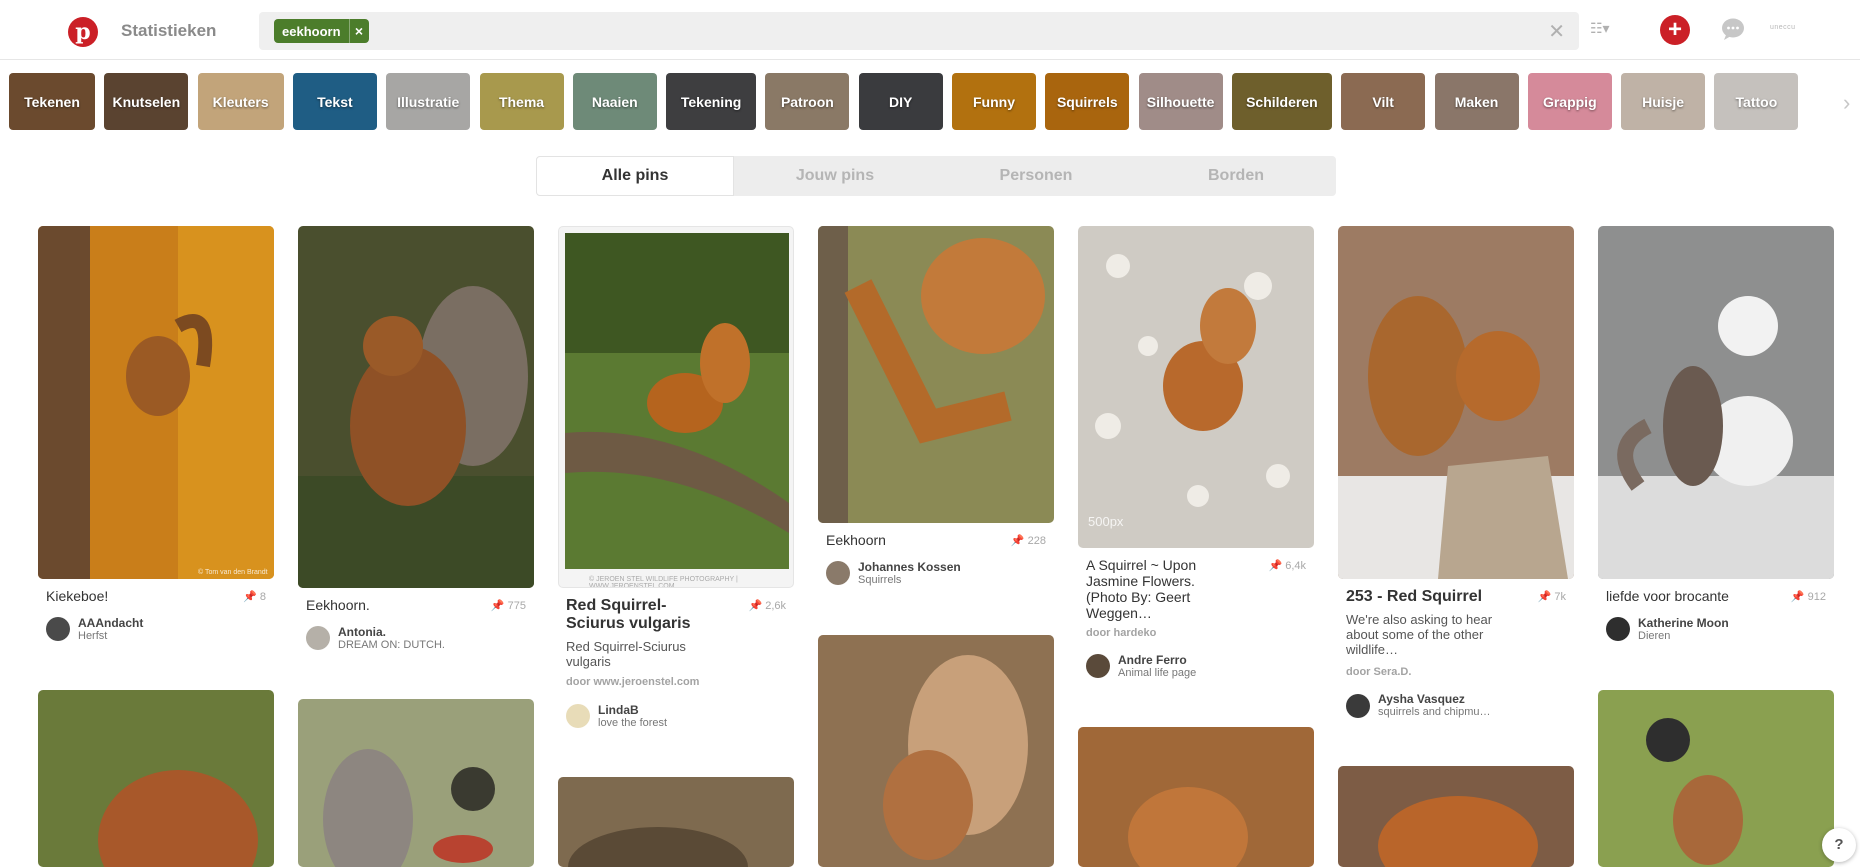  Describe the element at coordinates (1383, 101) in the screenshot. I see `category-vilt: Vilt` at that location.